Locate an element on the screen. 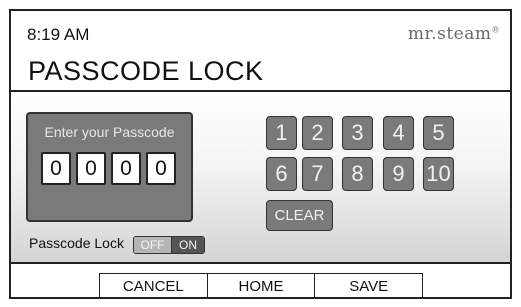  passcode-lock-label: Passcode Lock is located at coordinates (76, 243).